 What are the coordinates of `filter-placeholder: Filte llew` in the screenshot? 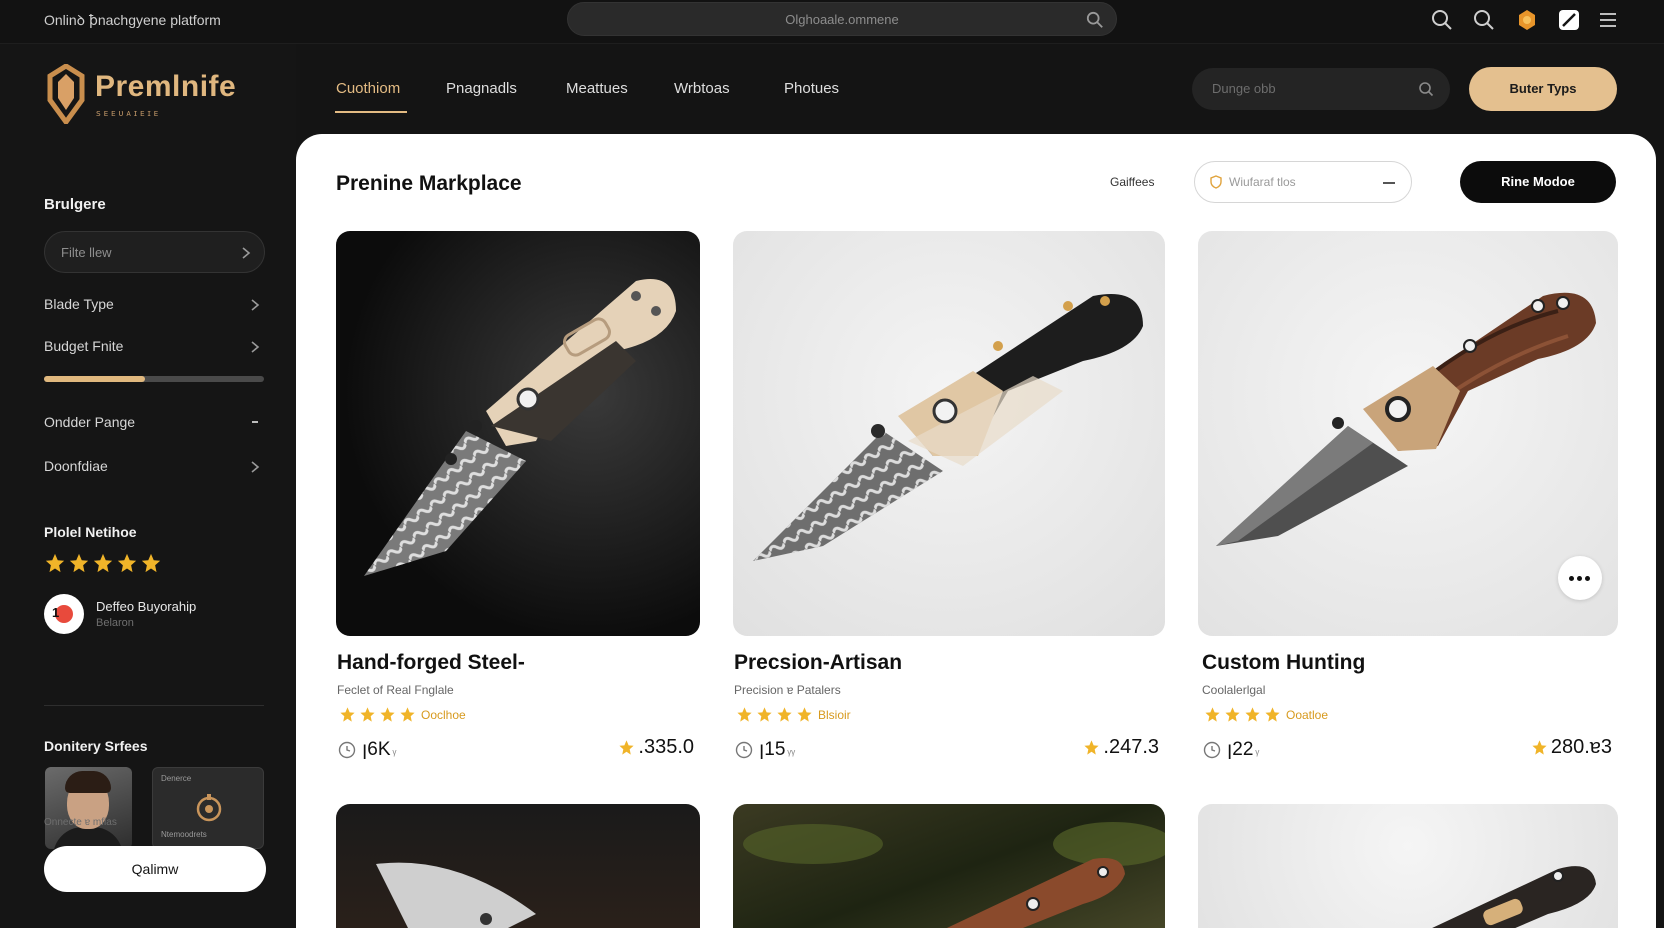 It's located at (86, 252).